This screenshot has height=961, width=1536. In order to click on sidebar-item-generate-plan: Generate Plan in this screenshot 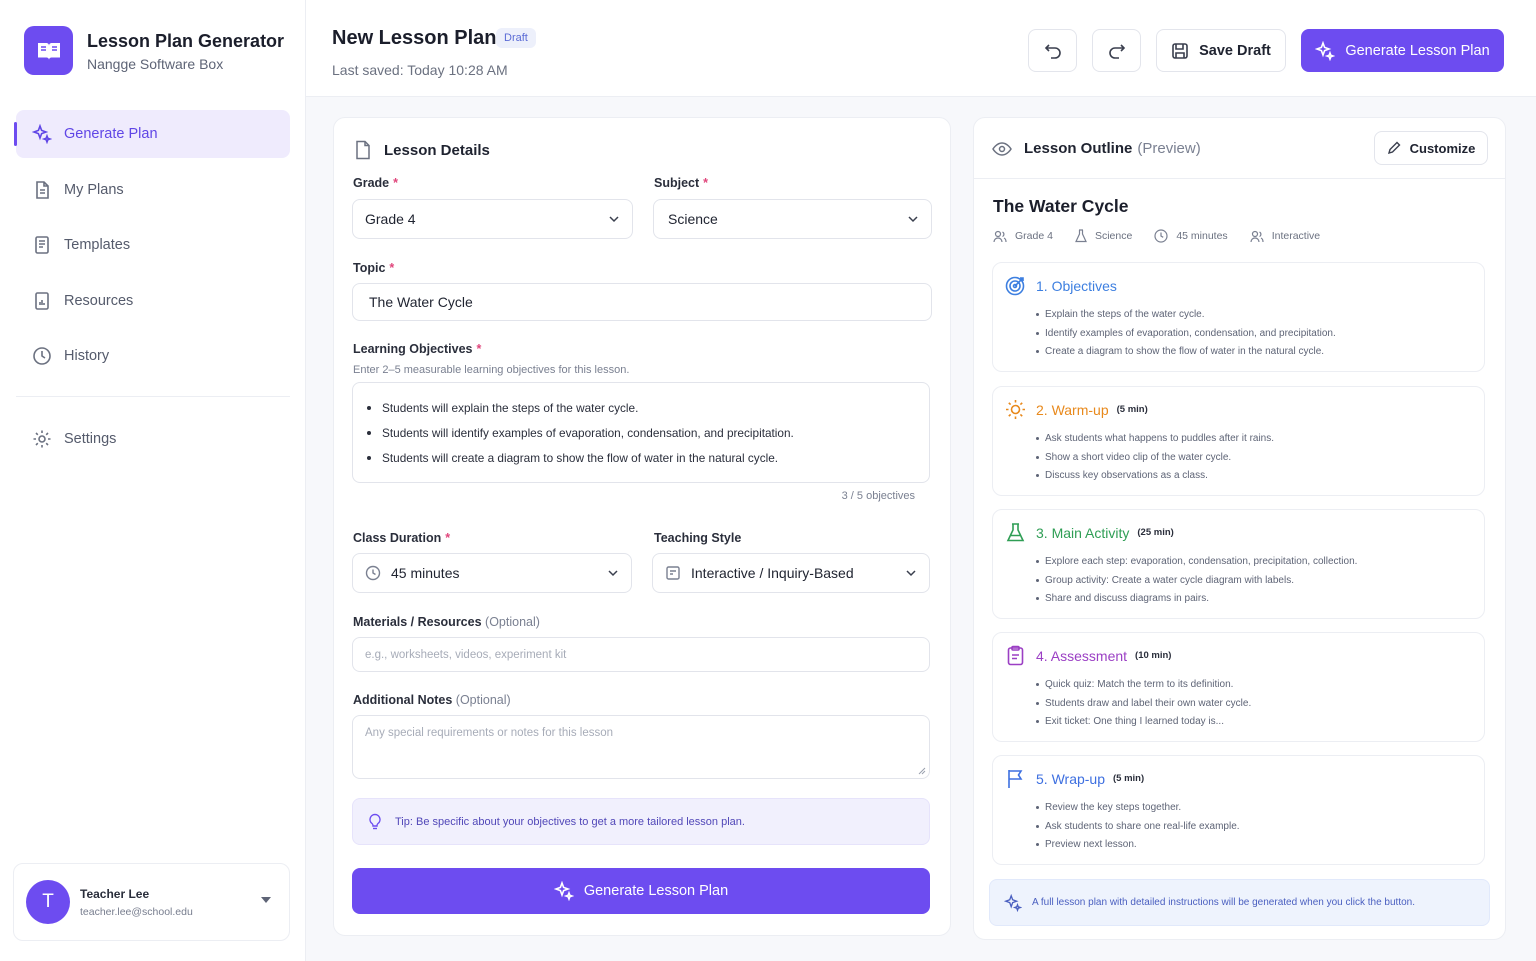, I will do `click(152, 134)`.